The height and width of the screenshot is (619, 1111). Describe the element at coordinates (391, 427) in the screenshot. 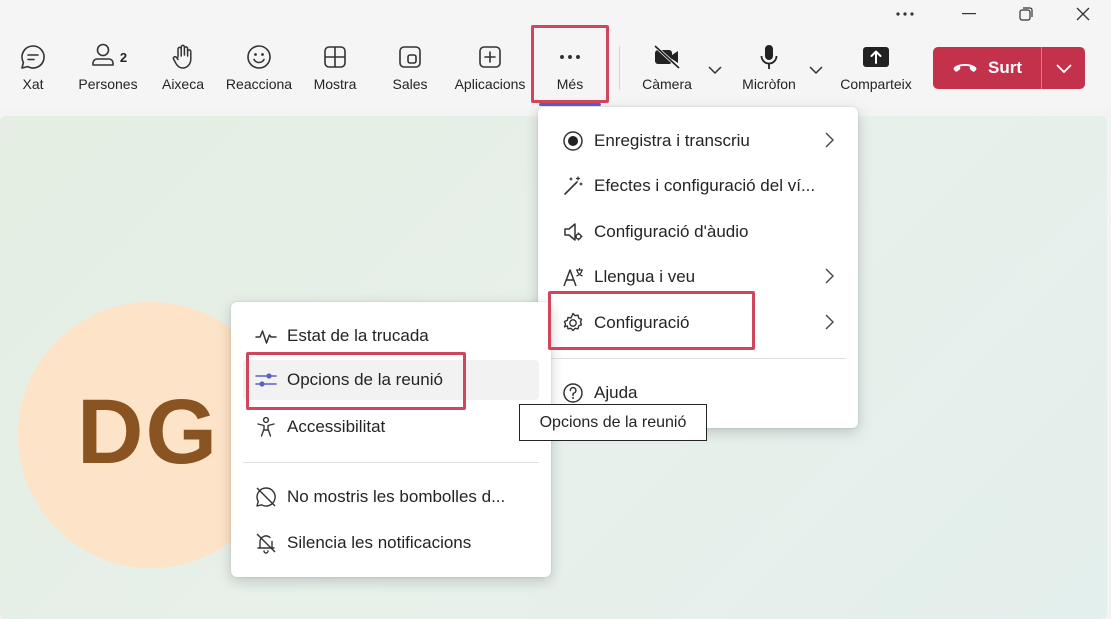

I see `submenu-item-accessibility: Accessibilitat` at that location.